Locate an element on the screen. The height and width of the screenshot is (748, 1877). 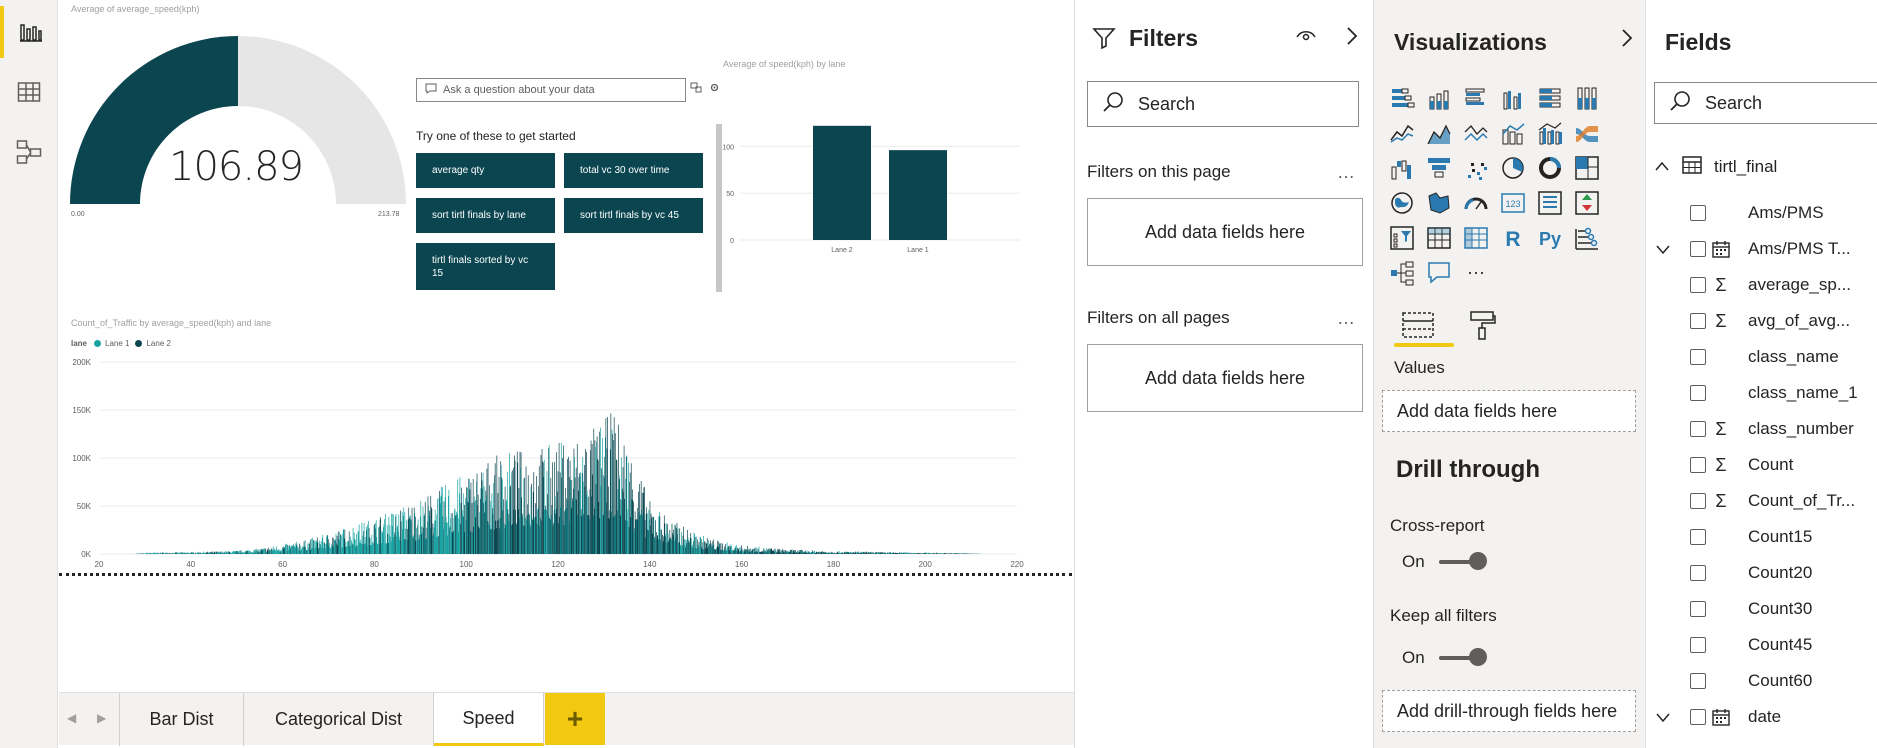
qa-visual-icon is located at coordinates (1439, 273).